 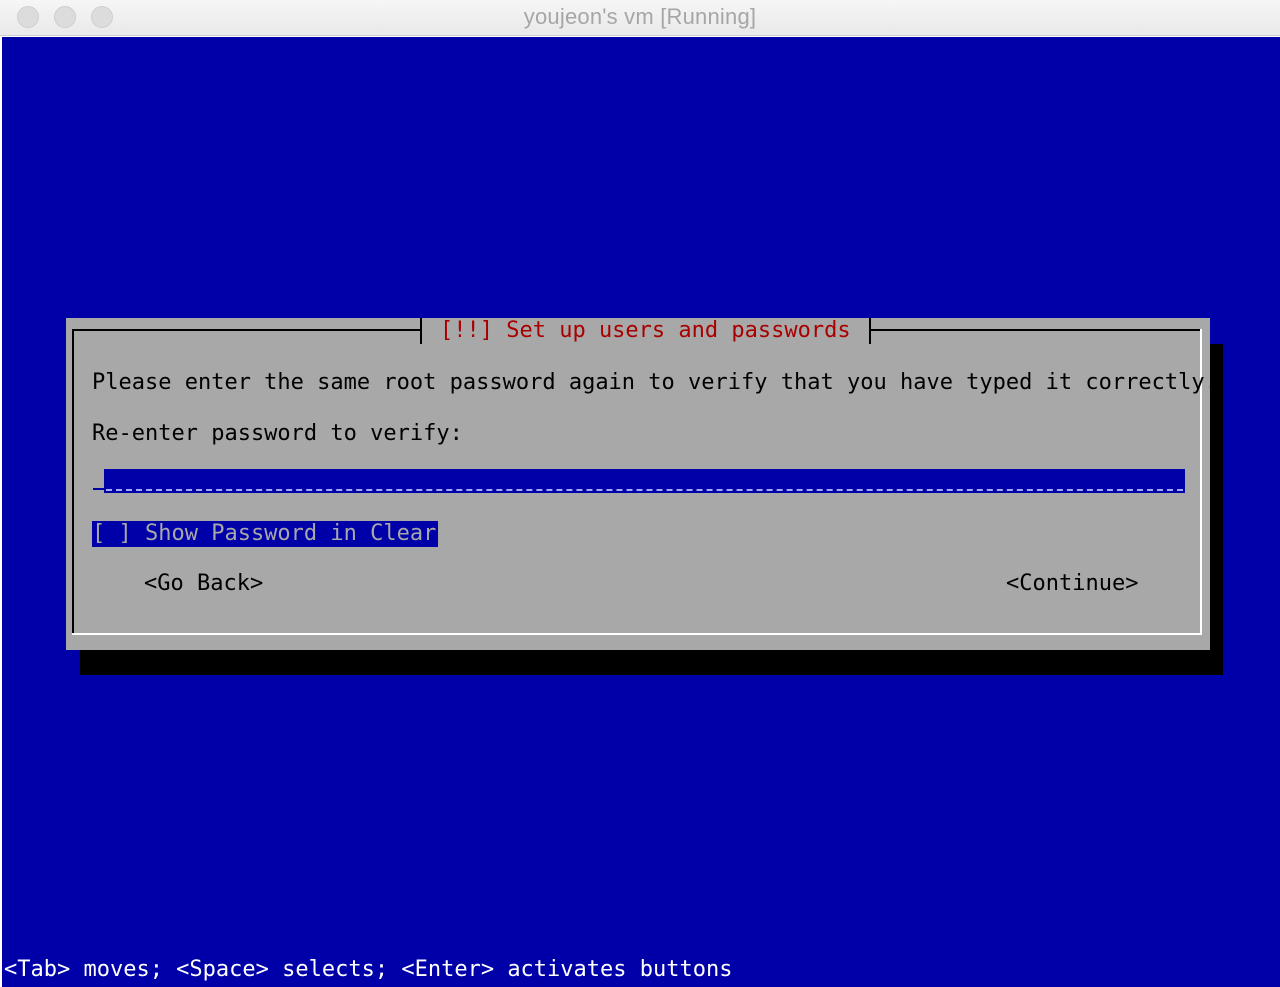 I want to click on reenter-password-label: Re-enter password to verify:, so click(x=277, y=433).